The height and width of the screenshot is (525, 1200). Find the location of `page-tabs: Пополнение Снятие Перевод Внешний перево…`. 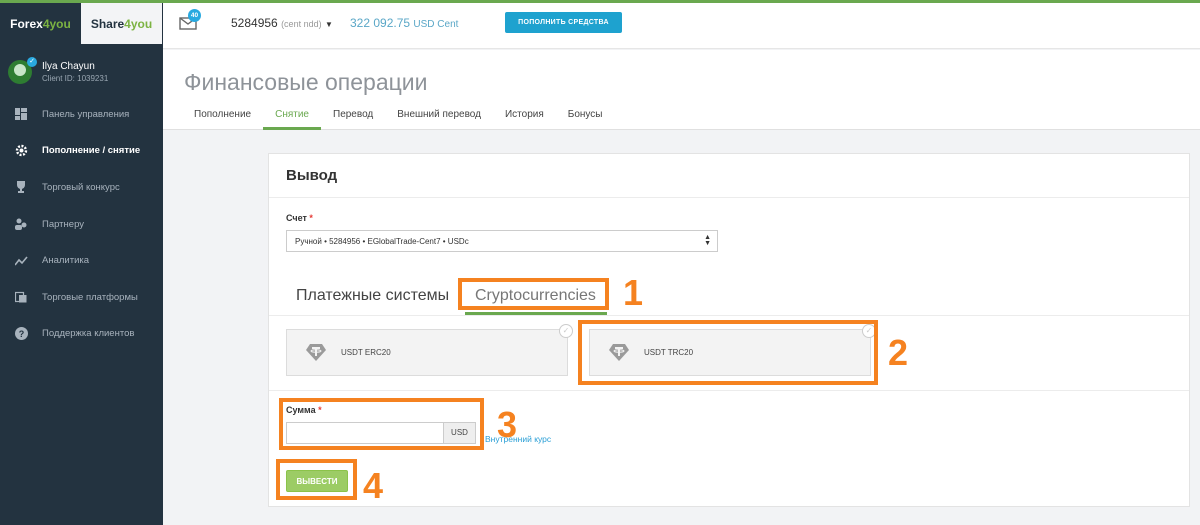

page-tabs: Пополнение Снятие Перевод Внешний перево… is located at coordinates (398, 116).